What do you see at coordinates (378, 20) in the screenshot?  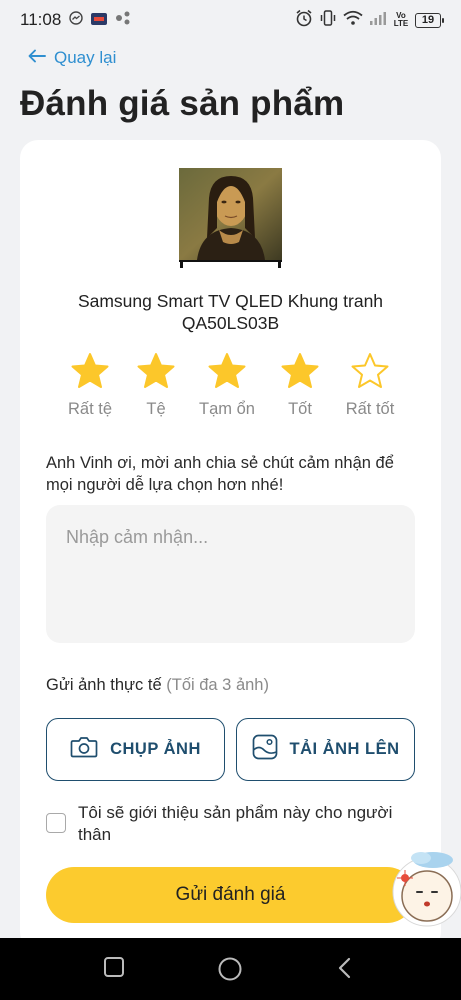 I see `signal-icon` at bounding box center [378, 20].